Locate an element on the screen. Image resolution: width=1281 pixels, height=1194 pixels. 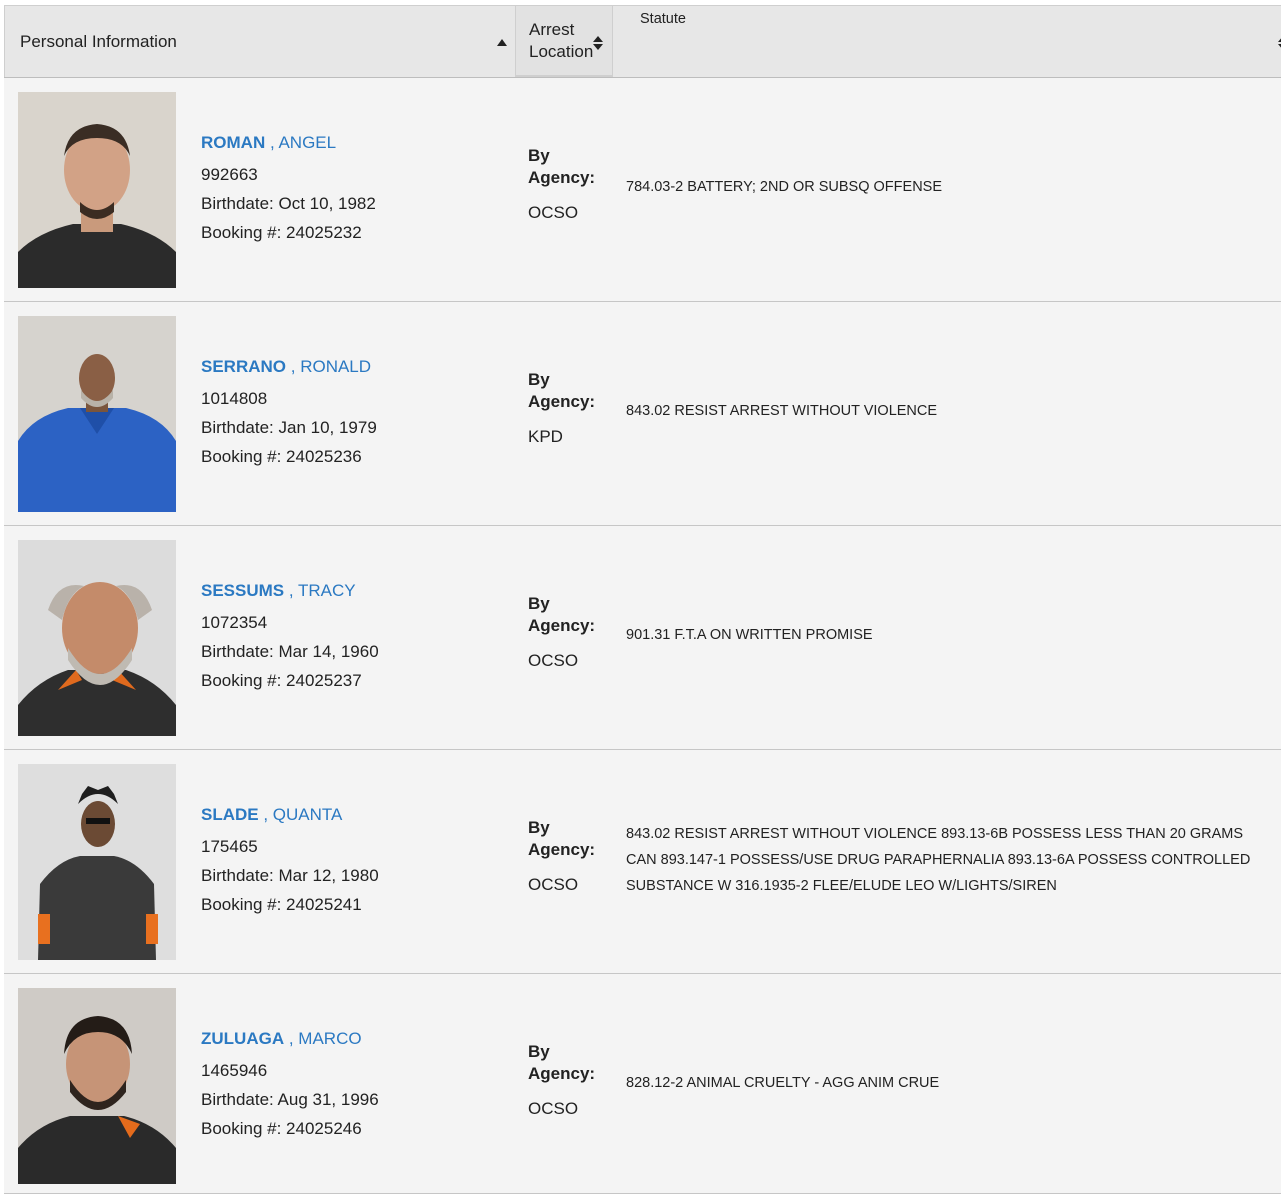
inmate-id: 992663 is located at coordinates (229, 174).